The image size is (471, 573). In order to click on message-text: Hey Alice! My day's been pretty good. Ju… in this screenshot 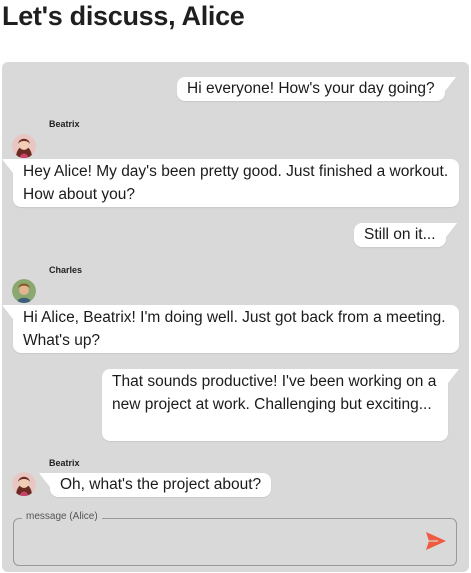, I will do `click(236, 183)`.